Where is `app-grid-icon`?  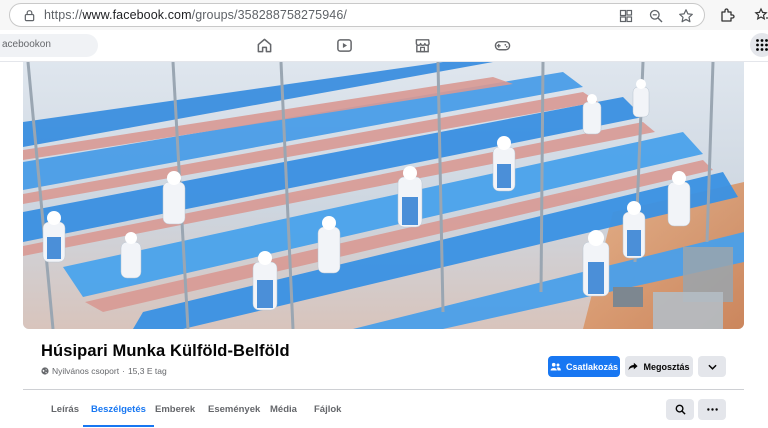 app-grid-icon is located at coordinates (626, 16).